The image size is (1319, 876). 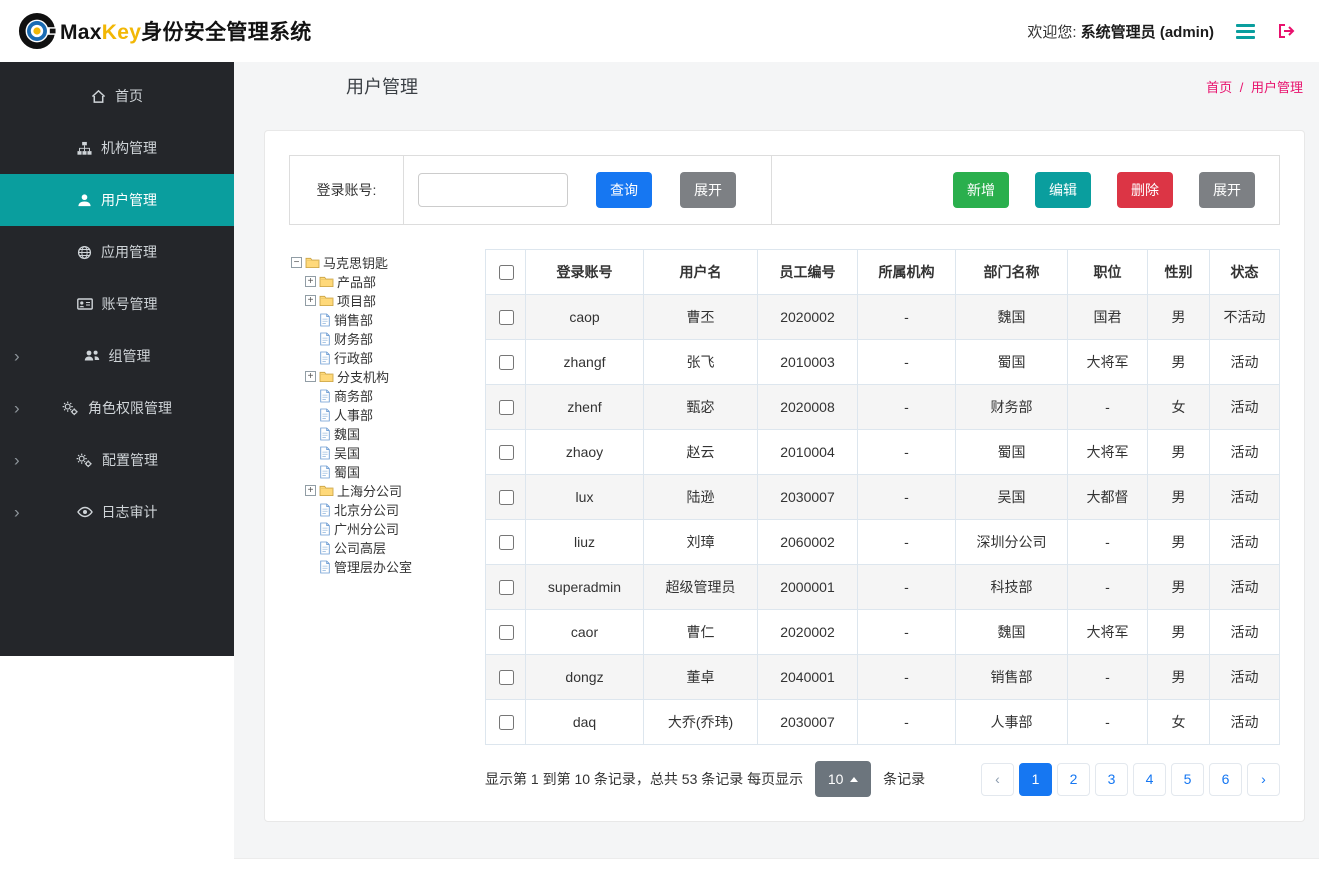 I want to click on tree-node: 管理层办公室, so click(x=385, y=566).